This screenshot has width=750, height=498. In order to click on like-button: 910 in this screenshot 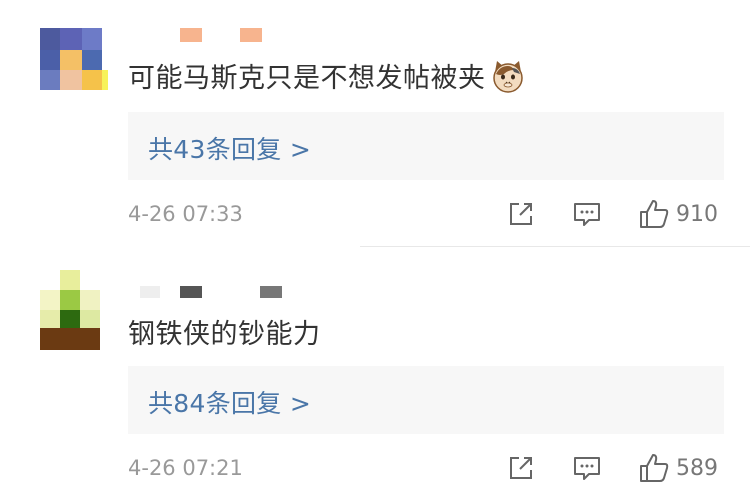, I will do `click(678, 214)`.